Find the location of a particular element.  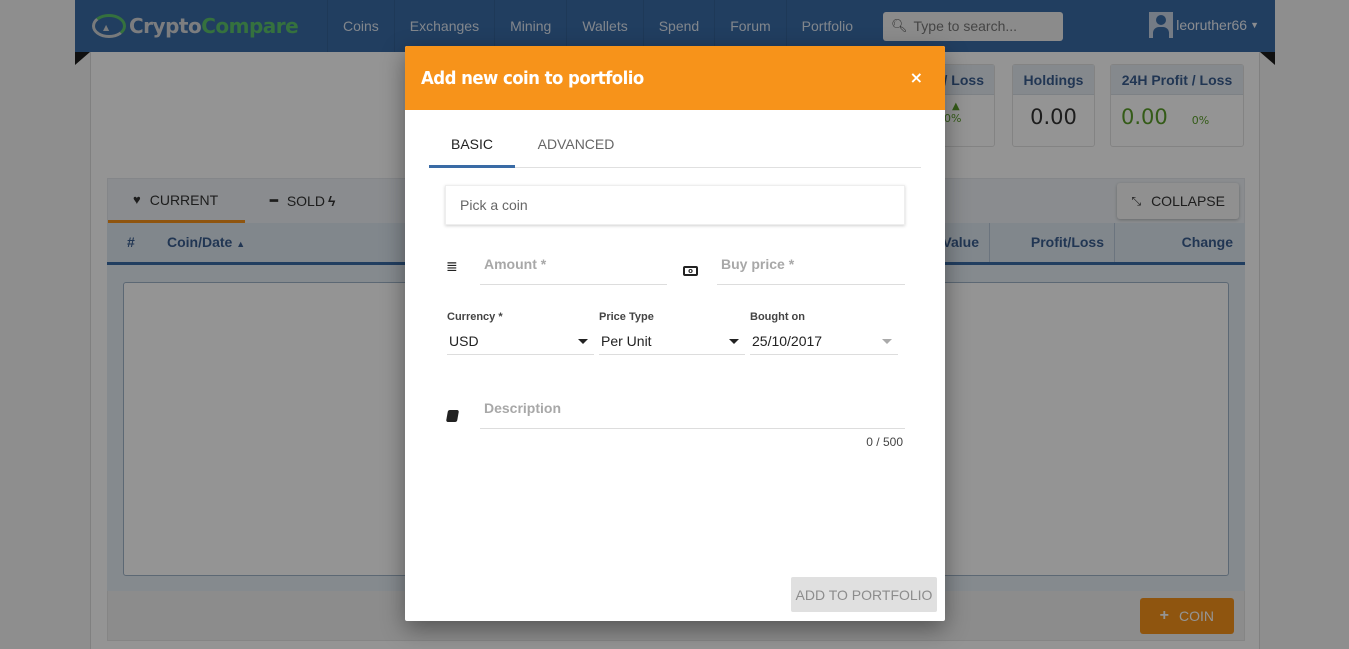

description-placeholder: Description is located at coordinates (523, 408).